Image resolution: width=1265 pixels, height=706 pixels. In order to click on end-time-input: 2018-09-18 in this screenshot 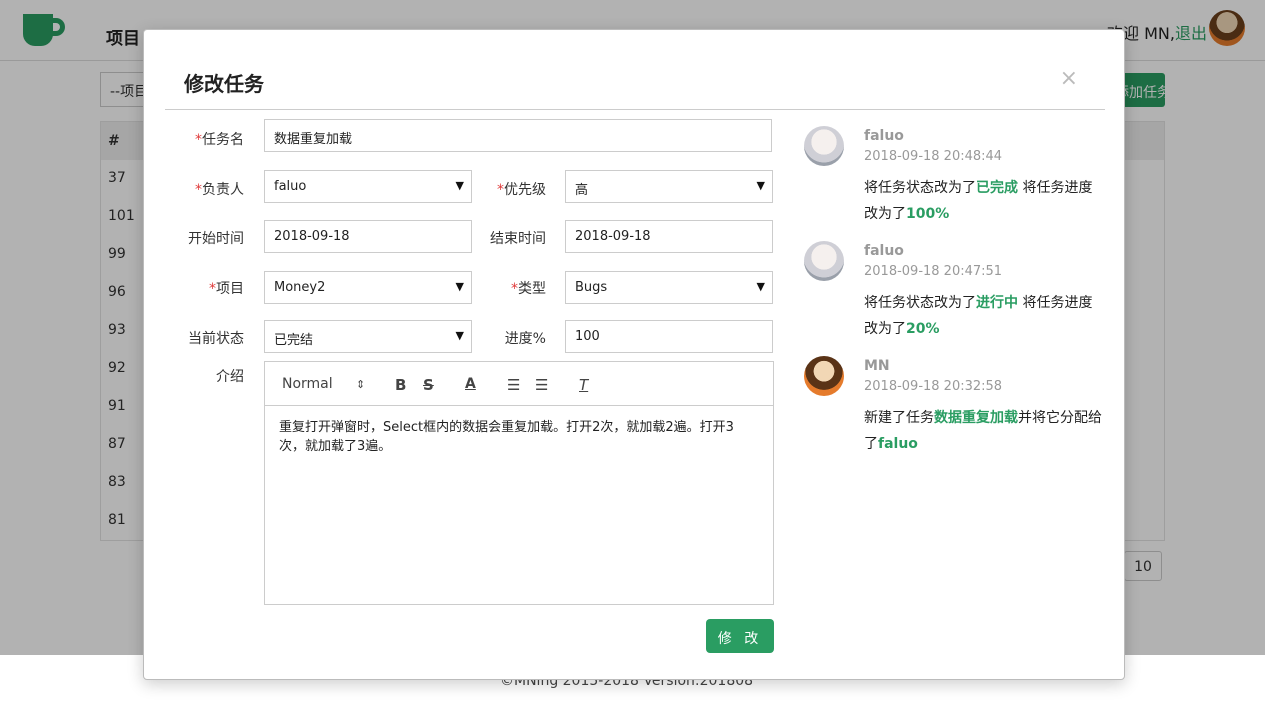, I will do `click(669, 236)`.